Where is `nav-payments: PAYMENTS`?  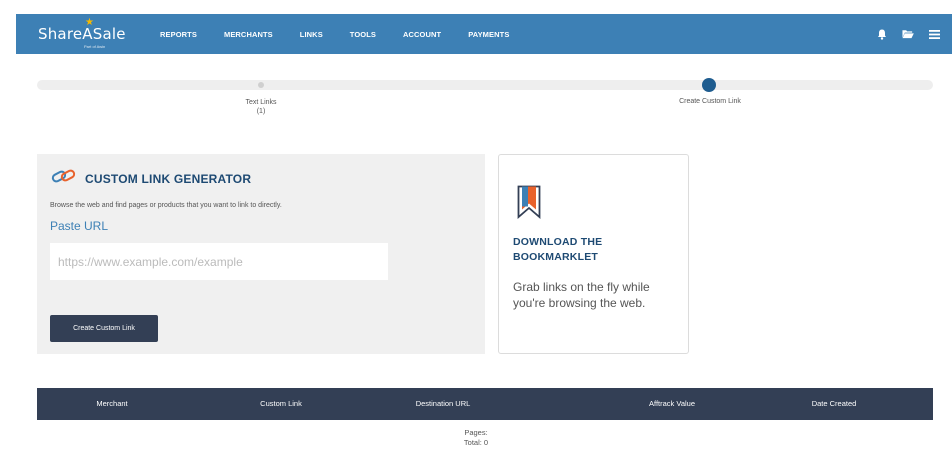 nav-payments: PAYMENTS is located at coordinates (488, 34).